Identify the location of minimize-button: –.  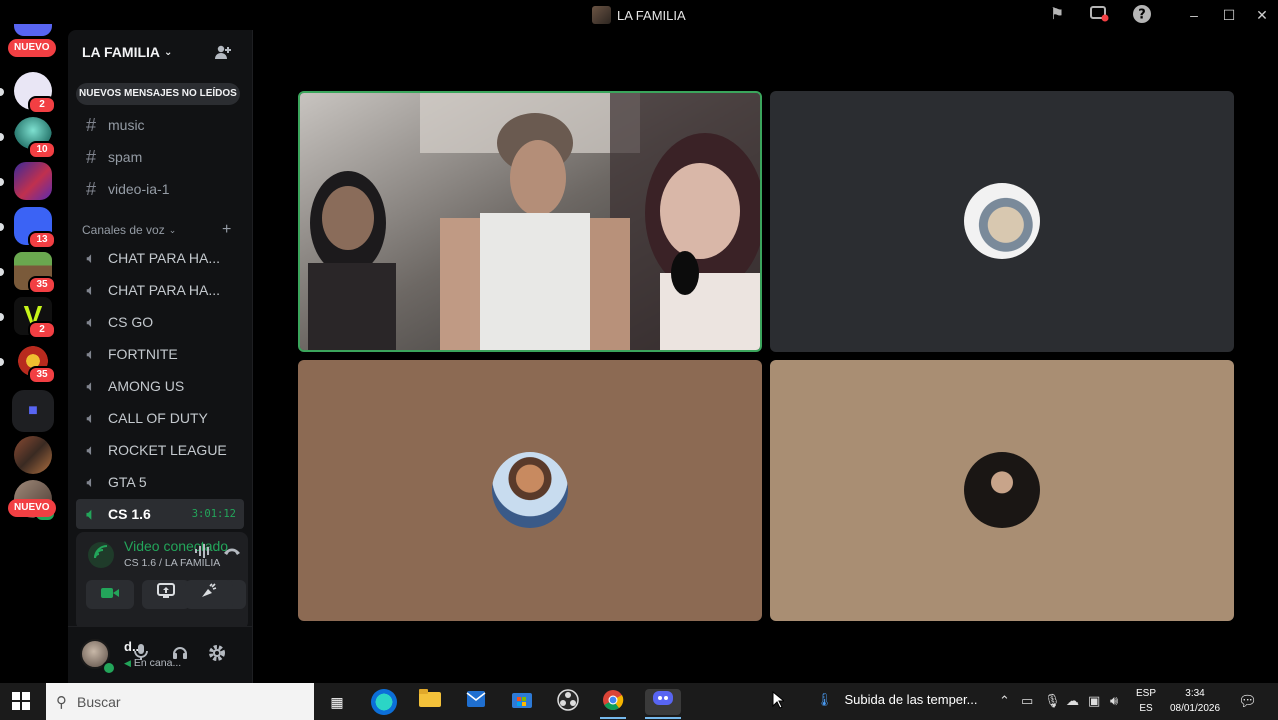
(1194, 15).